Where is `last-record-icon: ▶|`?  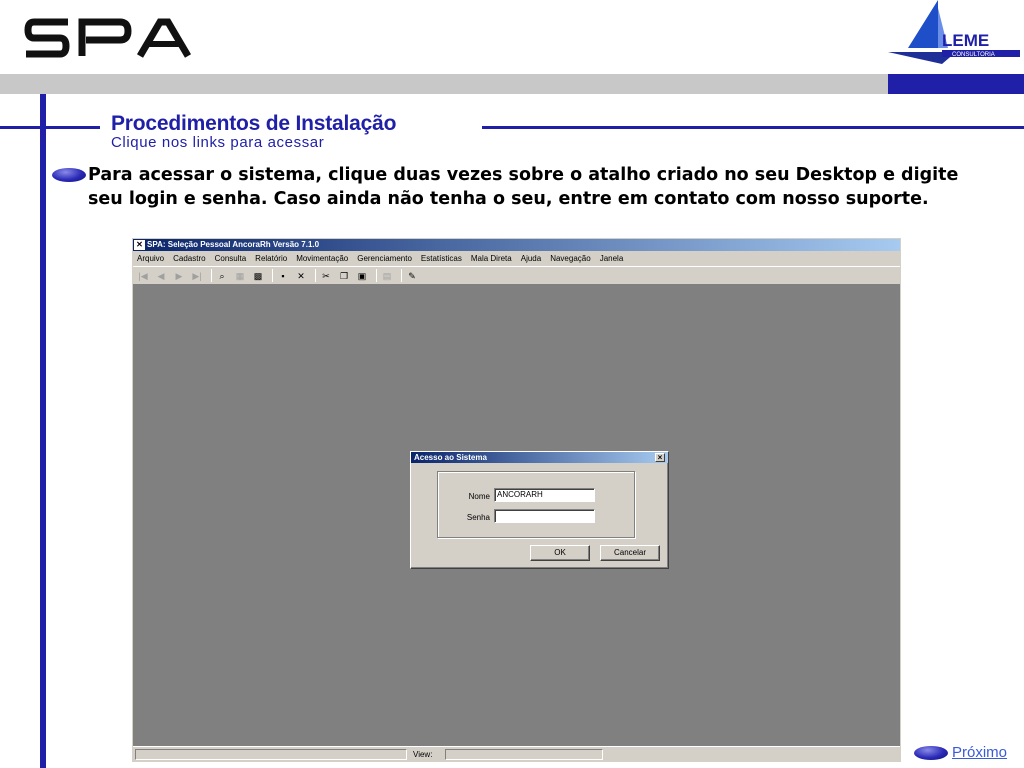
last-record-icon: ▶| is located at coordinates (197, 276).